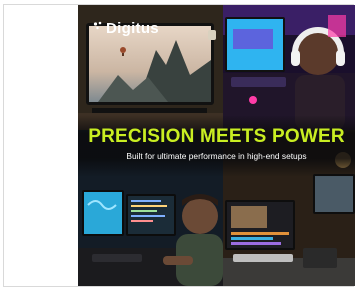  I want to click on brand-name: Digitus, so click(132, 28).